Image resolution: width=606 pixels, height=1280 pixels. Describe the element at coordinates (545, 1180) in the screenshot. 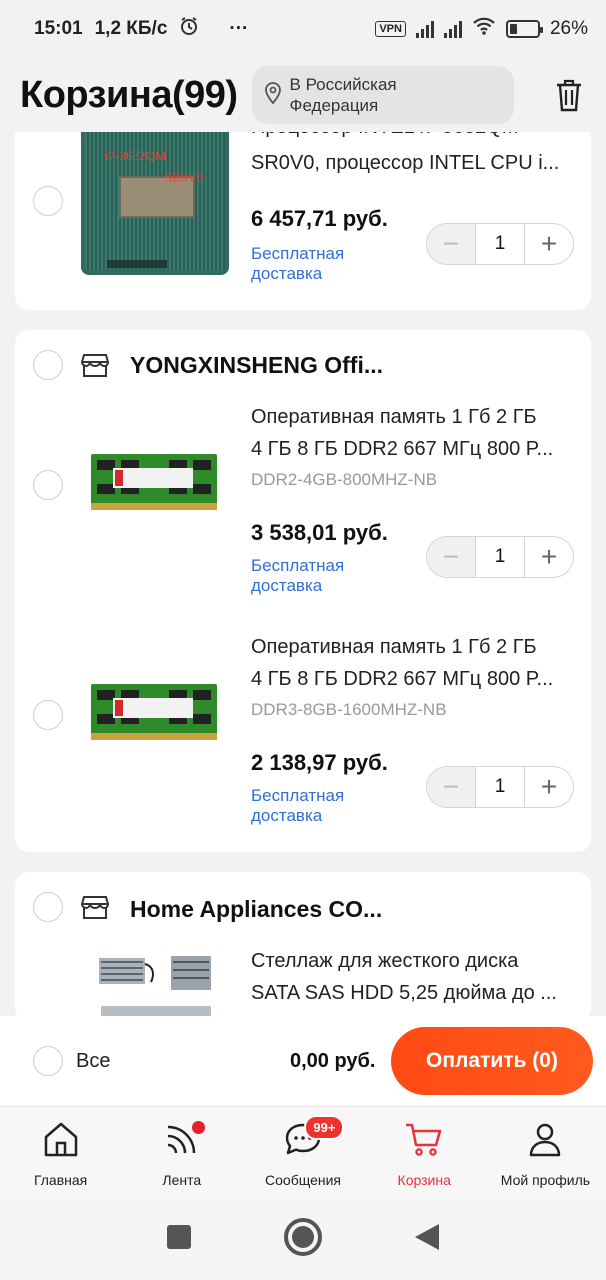

I see `nav-profile-label: Мой профиль` at that location.